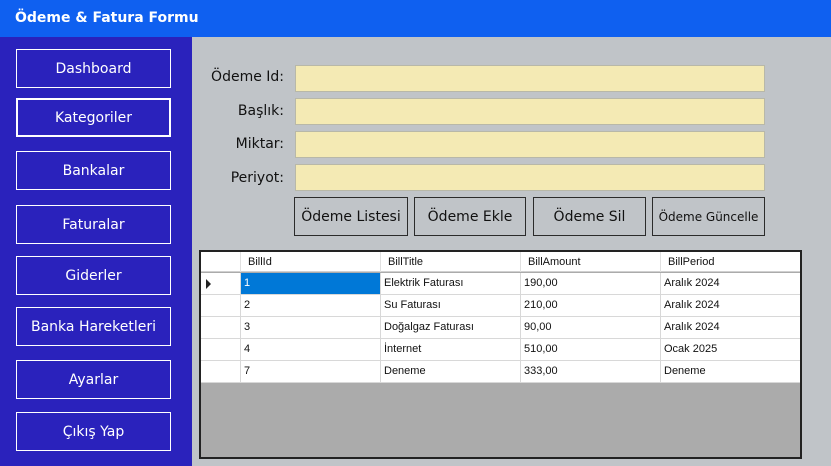 The width and height of the screenshot is (831, 466). What do you see at coordinates (221, 262) in the screenshot?
I see `grid-corner` at bounding box center [221, 262].